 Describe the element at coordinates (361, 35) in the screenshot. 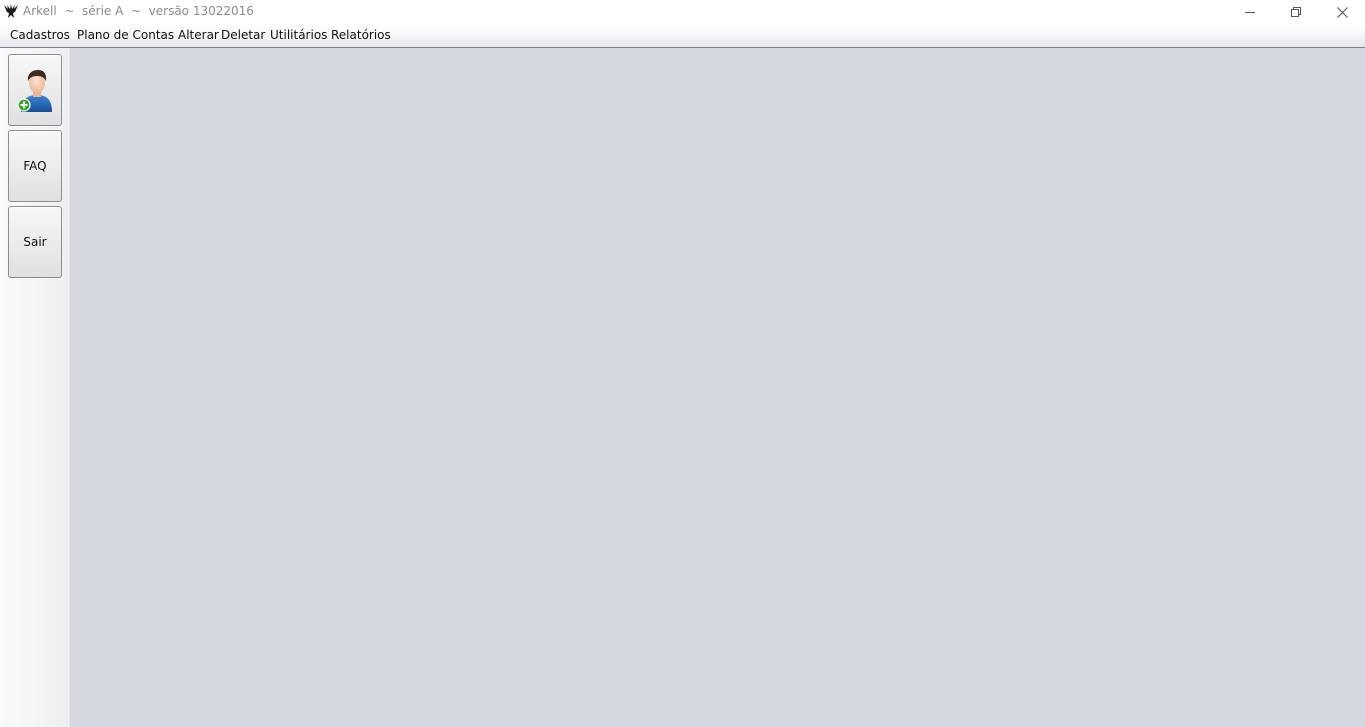

I see `menu-relatorios: Relatórios` at that location.